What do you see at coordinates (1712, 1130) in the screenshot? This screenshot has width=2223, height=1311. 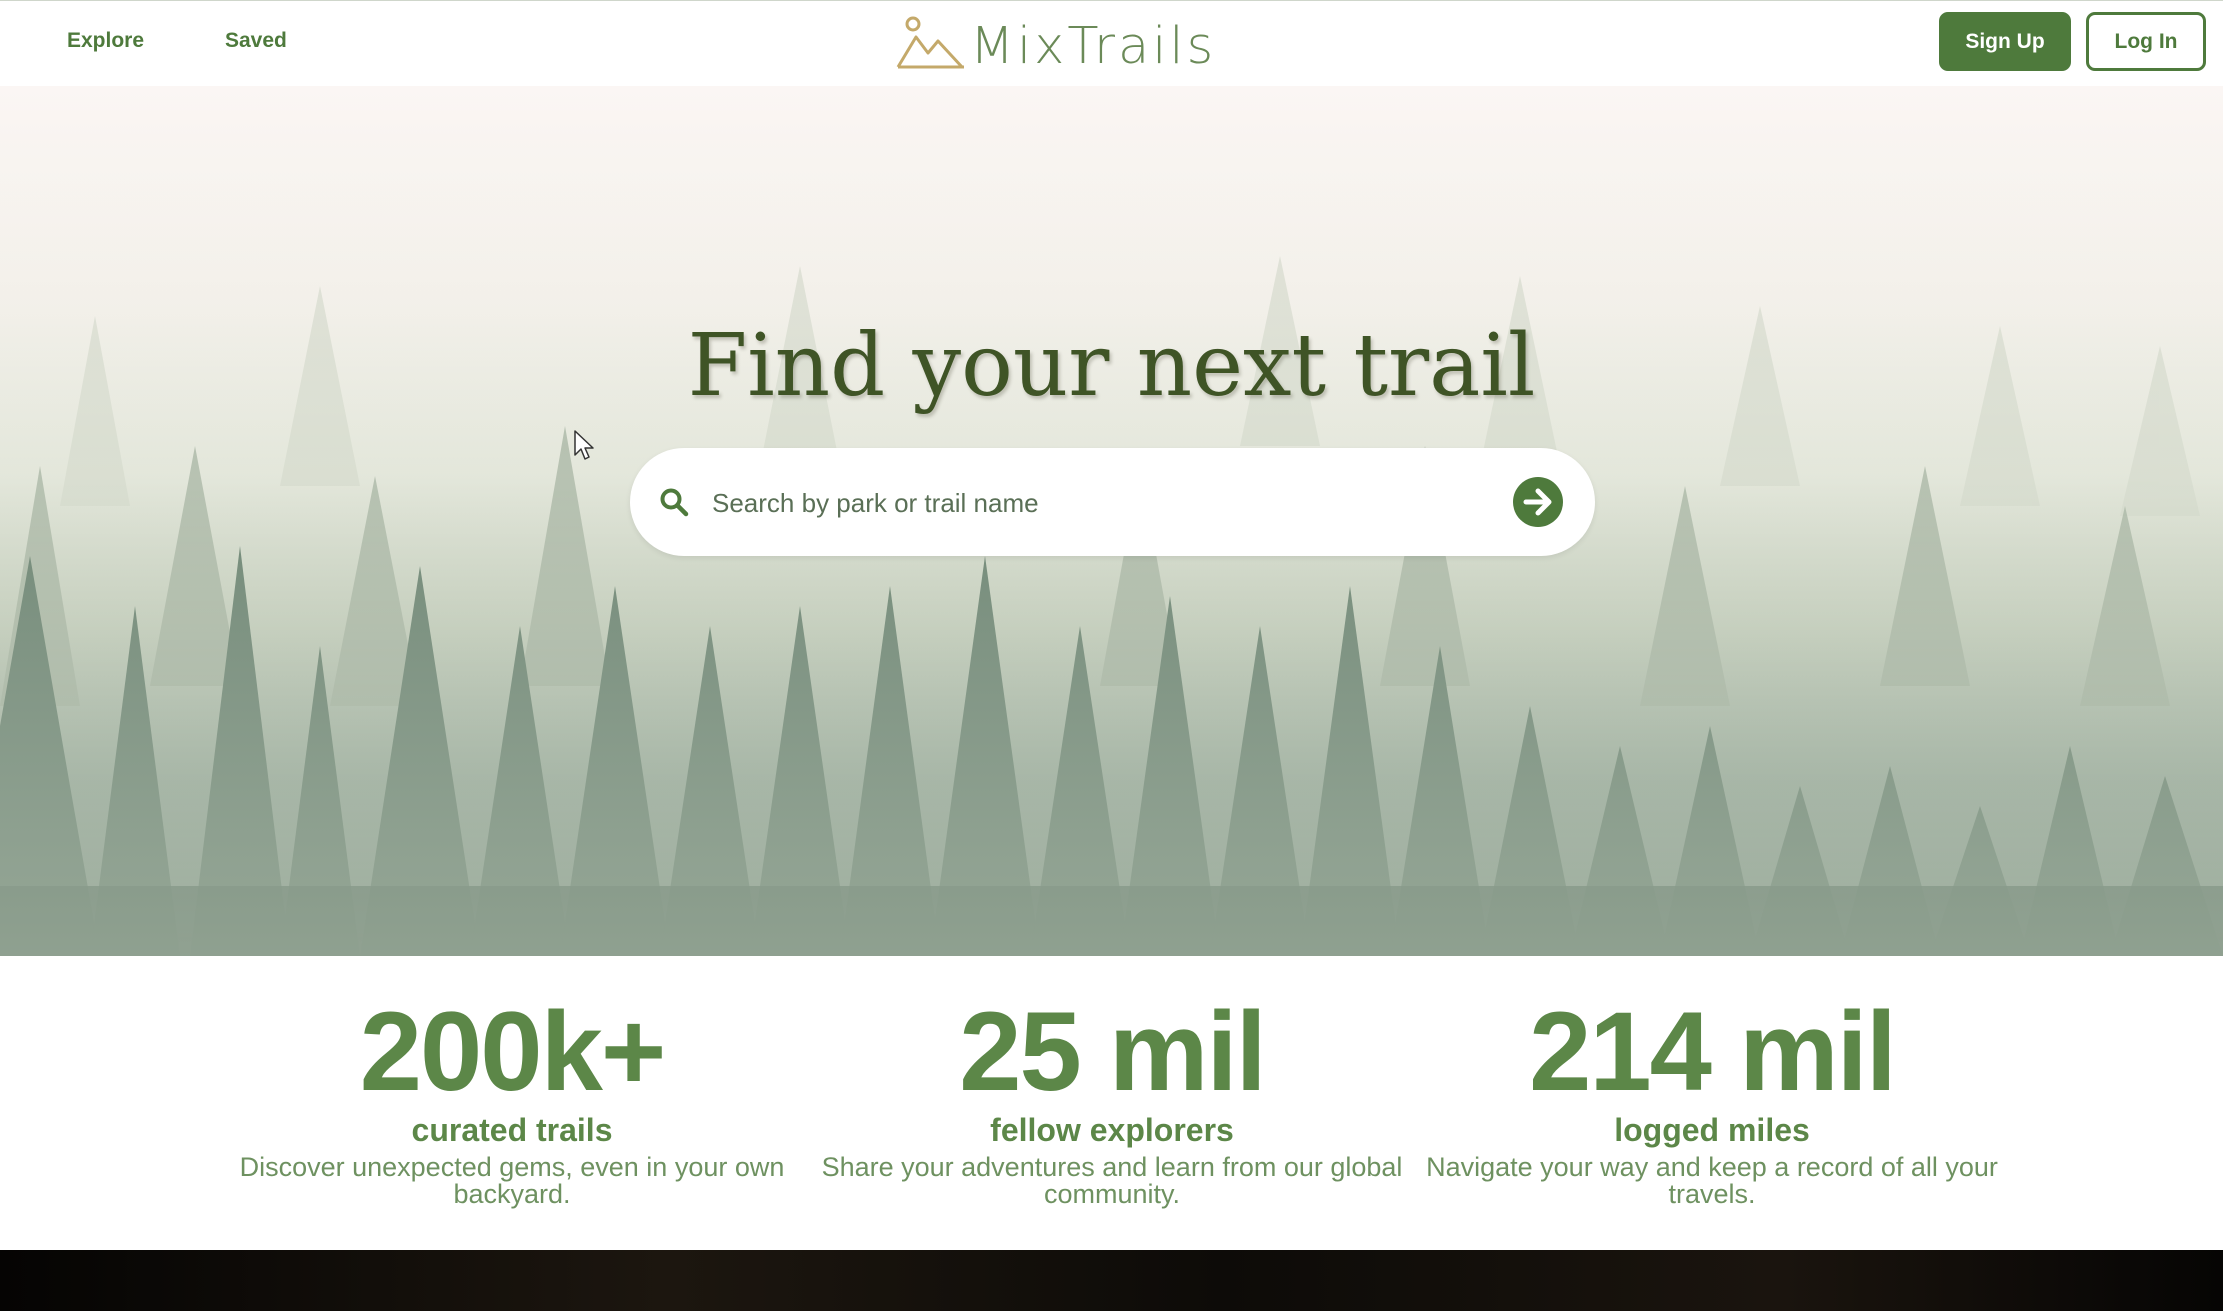 I see `stat-label: logged miles` at bounding box center [1712, 1130].